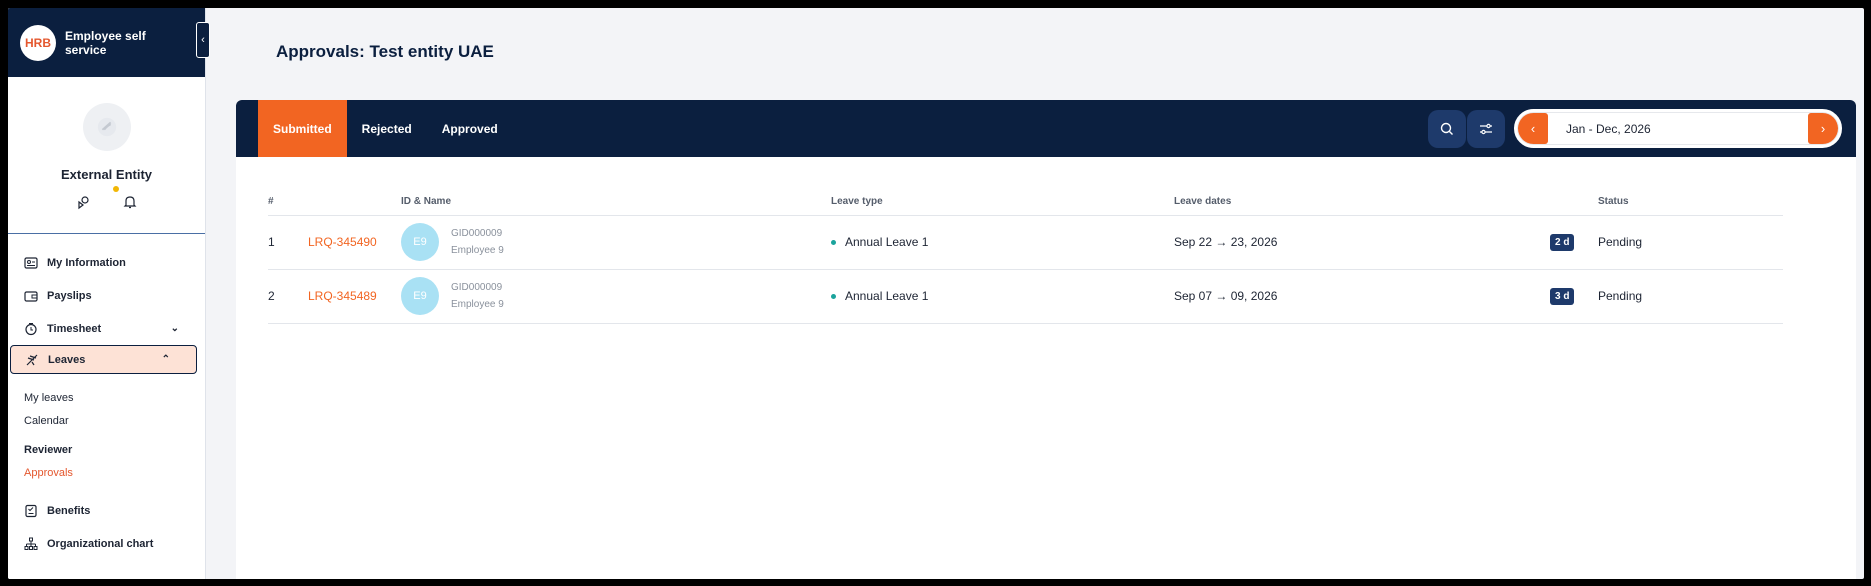 The image size is (1871, 586). What do you see at coordinates (470, 128) in the screenshot?
I see `tab-approved: Approved` at bounding box center [470, 128].